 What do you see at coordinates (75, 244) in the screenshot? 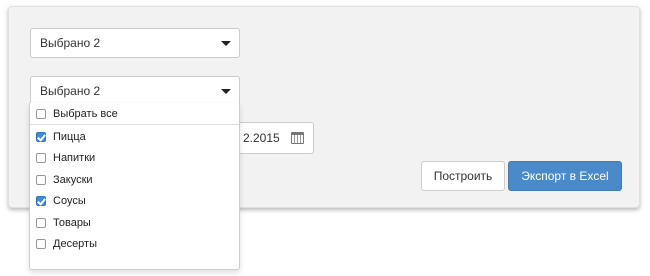
I see `option-label: Десерты` at bounding box center [75, 244].